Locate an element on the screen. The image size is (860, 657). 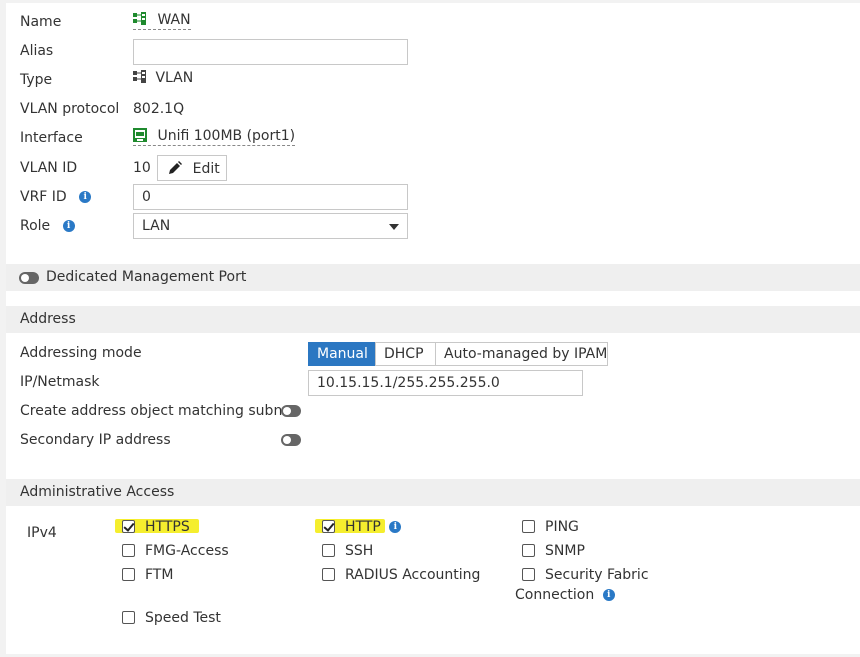
admin-access-section-header: Administrative Access is located at coordinates (433, 492).